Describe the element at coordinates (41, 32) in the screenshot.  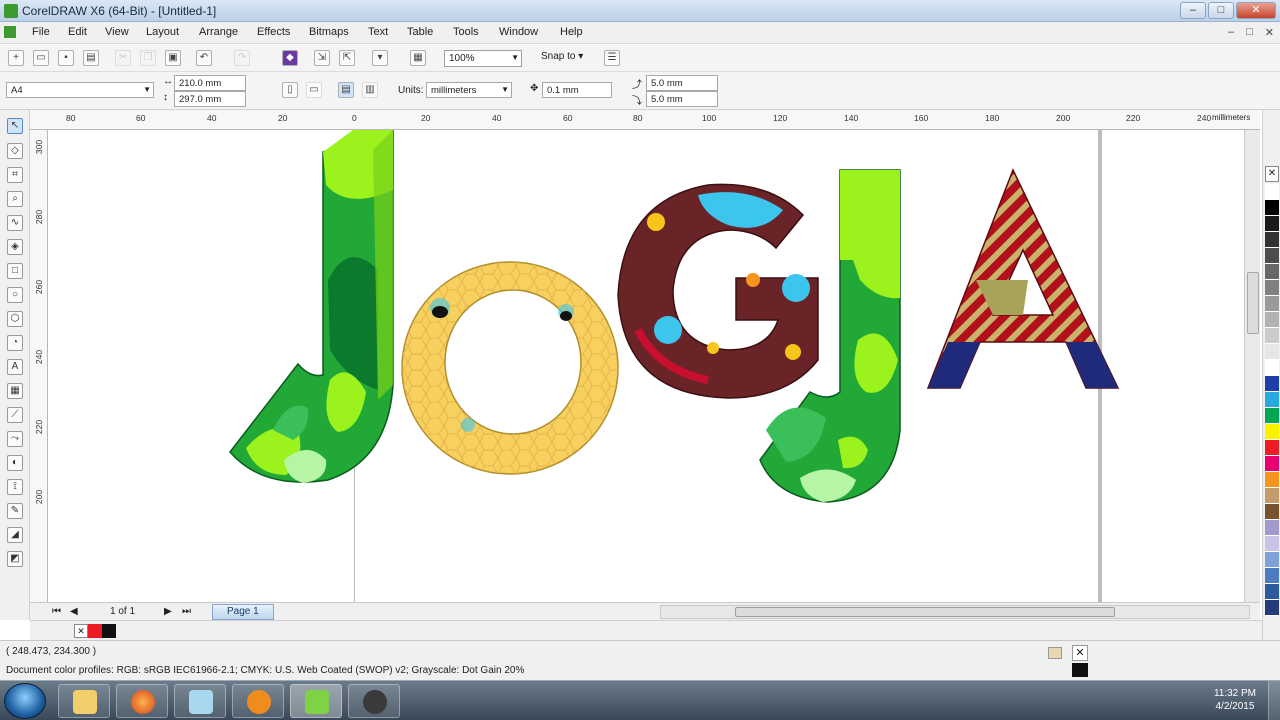
I see `menu-file: File` at that location.